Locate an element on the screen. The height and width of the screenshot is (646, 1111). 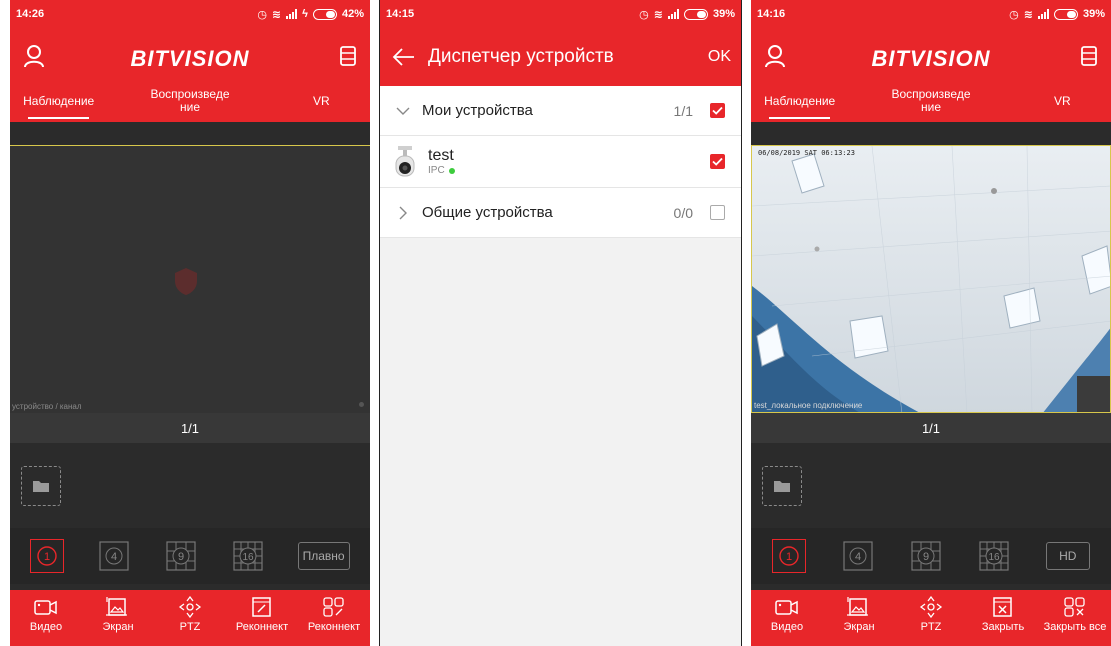
close-stream-icon is located at coordinates (1002, 607).